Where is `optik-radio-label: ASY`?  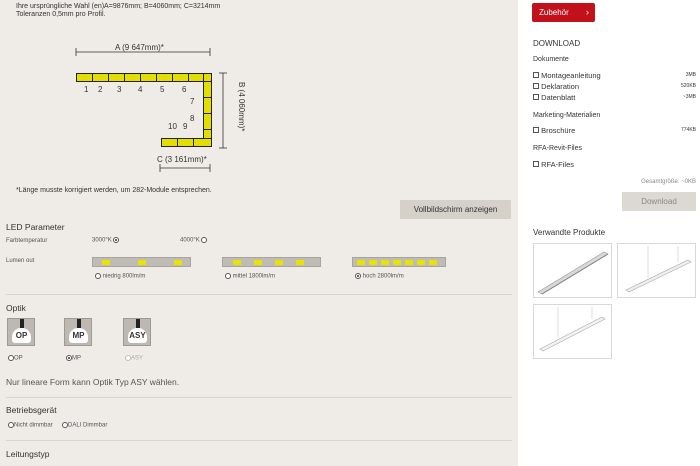 optik-radio-label: ASY is located at coordinates (137, 358).